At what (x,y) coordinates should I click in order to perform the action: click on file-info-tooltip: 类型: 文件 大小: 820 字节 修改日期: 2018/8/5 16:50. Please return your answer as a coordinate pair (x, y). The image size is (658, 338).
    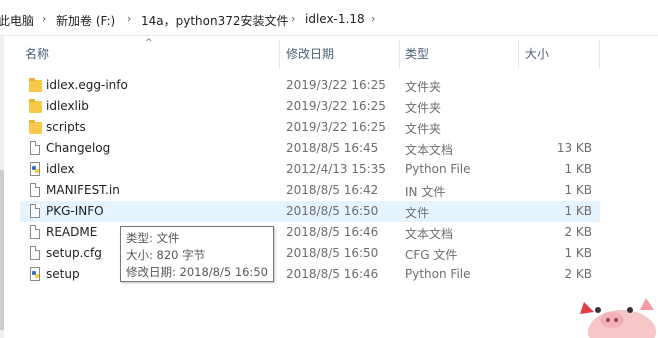
    Looking at the image, I should click on (197, 254).